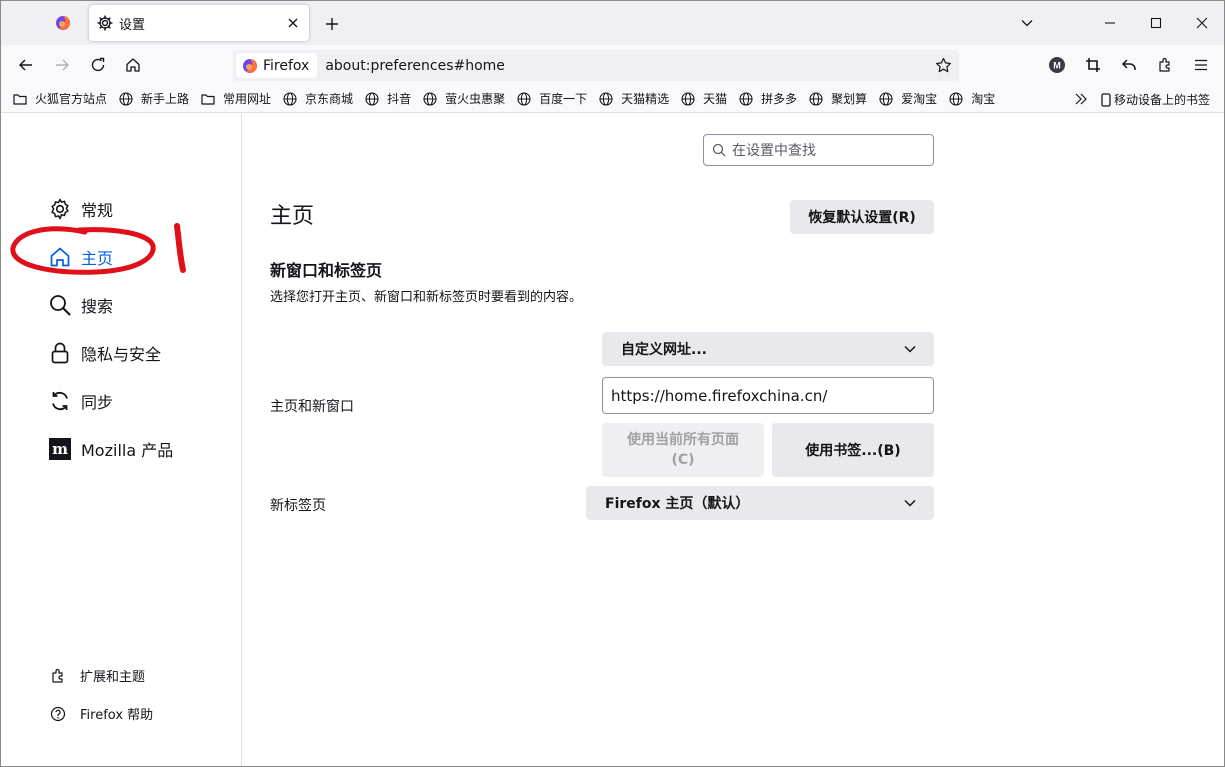 The height and width of the screenshot is (767, 1225). I want to click on bookmark-item: 拼多多, so click(768, 98).